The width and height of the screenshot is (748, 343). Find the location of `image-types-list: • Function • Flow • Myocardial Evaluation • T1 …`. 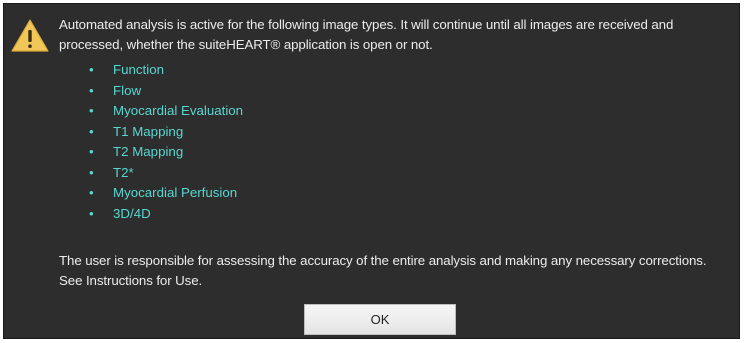

image-types-list: • Function • Flow • Myocardial Evaluation • T1 … is located at coordinates (166, 142).